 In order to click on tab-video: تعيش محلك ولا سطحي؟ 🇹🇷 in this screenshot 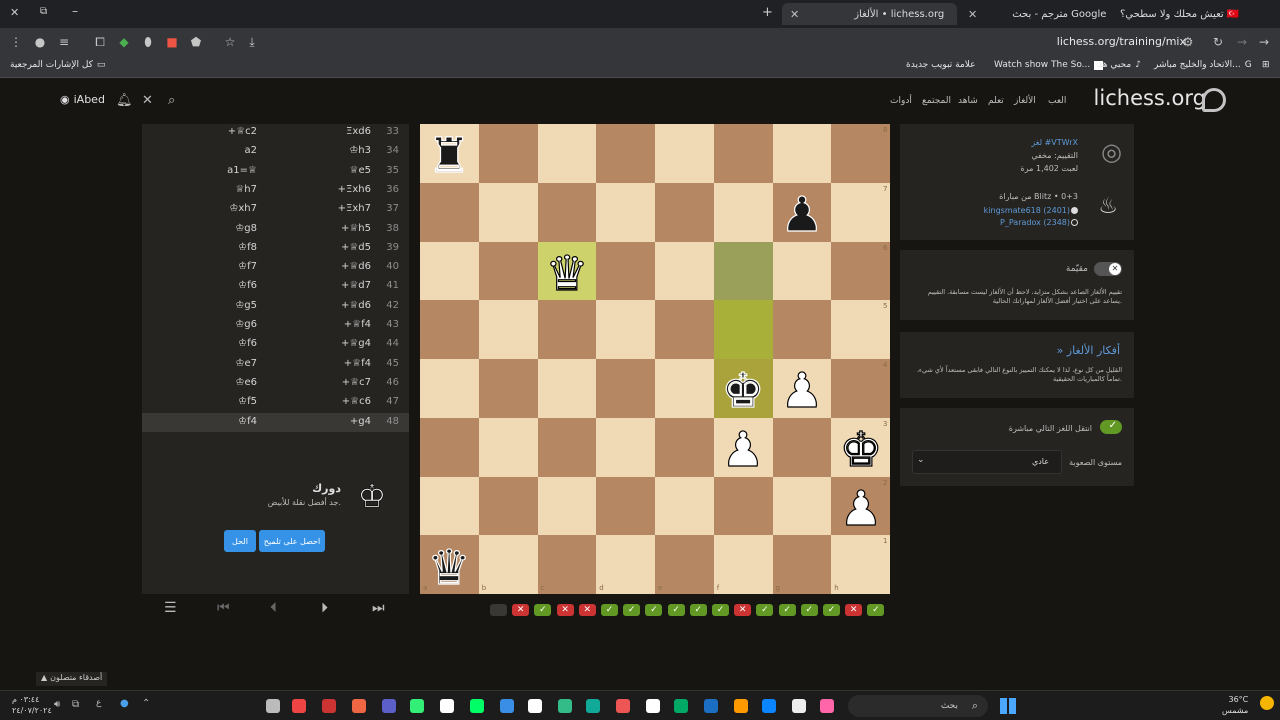, I will do `click(1190, 14)`.